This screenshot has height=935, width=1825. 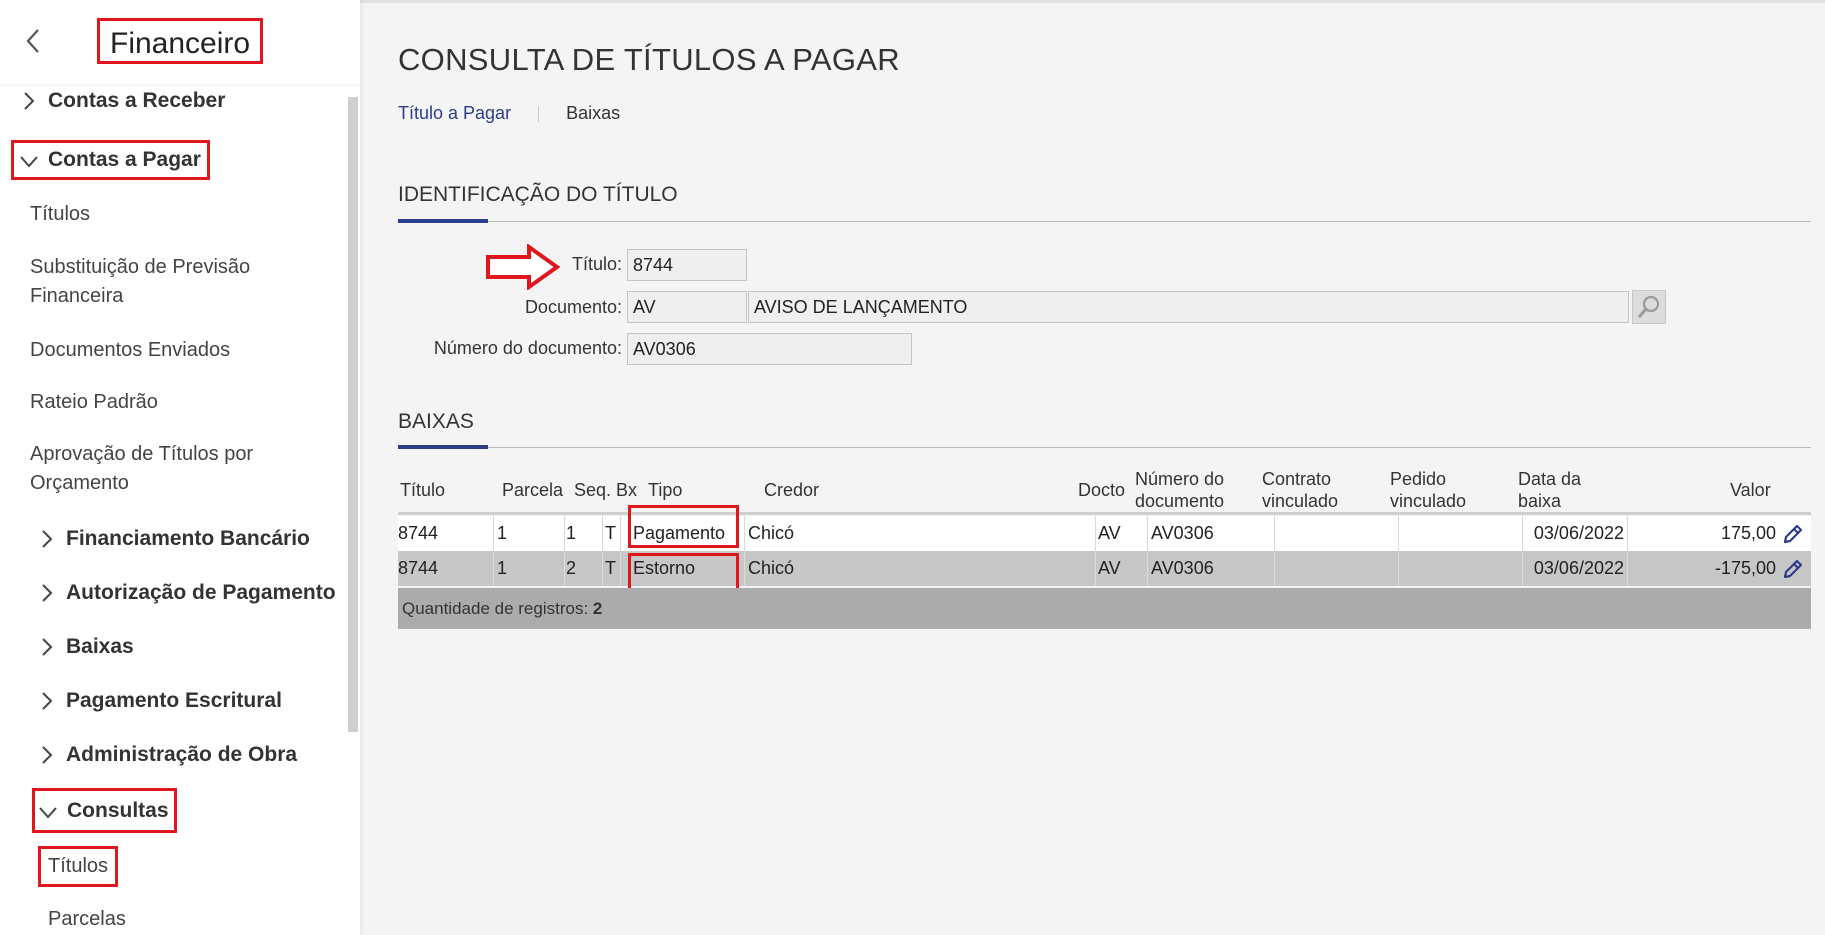 I want to click on sidebar-item-autorizacao-pagamento: Autorização de Pagamento, so click(x=186, y=593).